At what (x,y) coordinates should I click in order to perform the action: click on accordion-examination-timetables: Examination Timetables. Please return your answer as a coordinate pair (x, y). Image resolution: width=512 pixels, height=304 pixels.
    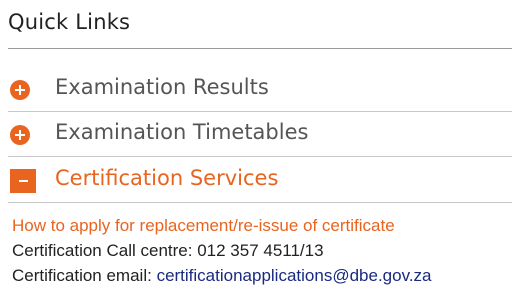
    Looking at the image, I should click on (260, 134).